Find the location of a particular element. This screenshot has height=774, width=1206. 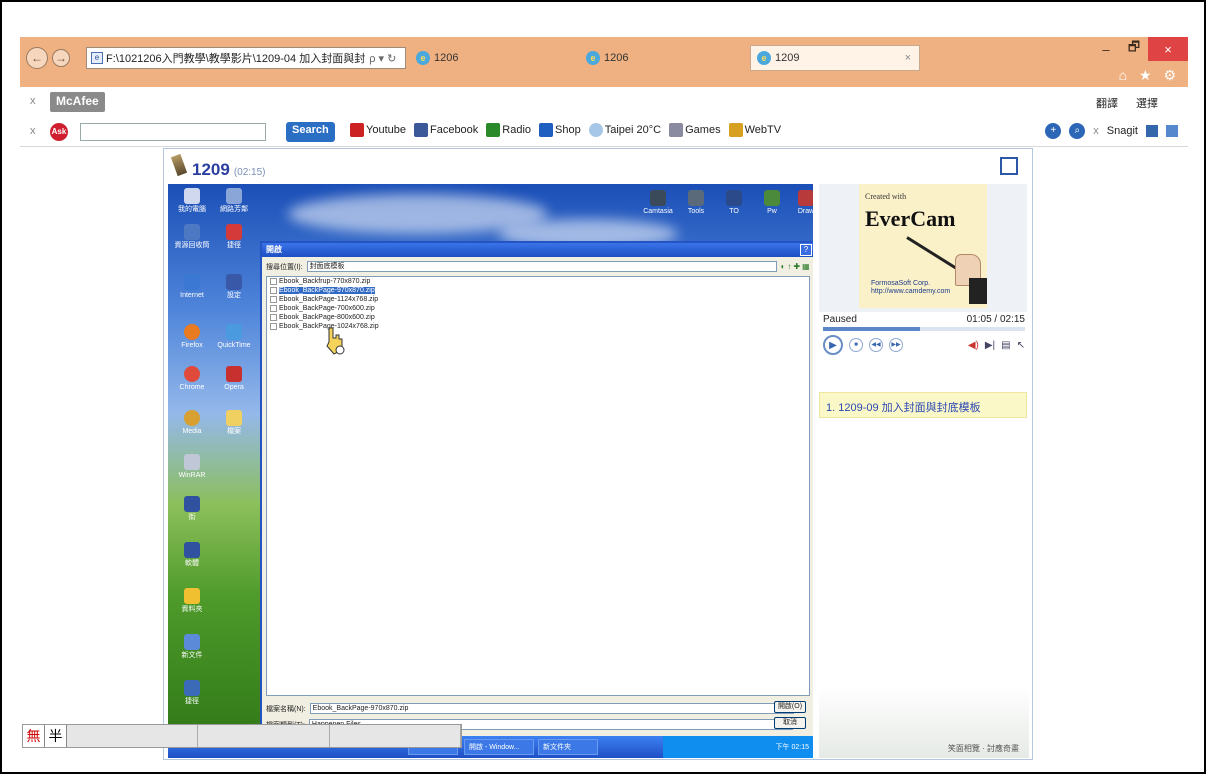

snagit-capture-icon is located at coordinates (1152, 131).